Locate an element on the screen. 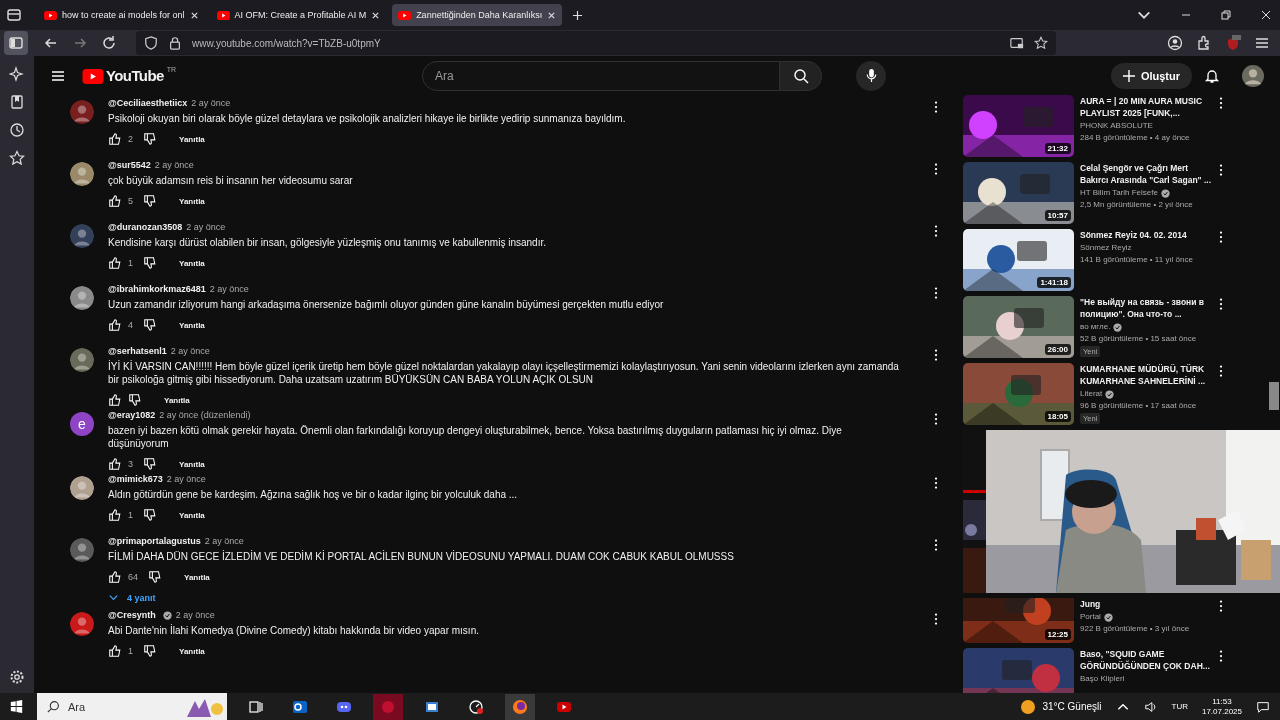  windows-start-icon is located at coordinates (16, 706).